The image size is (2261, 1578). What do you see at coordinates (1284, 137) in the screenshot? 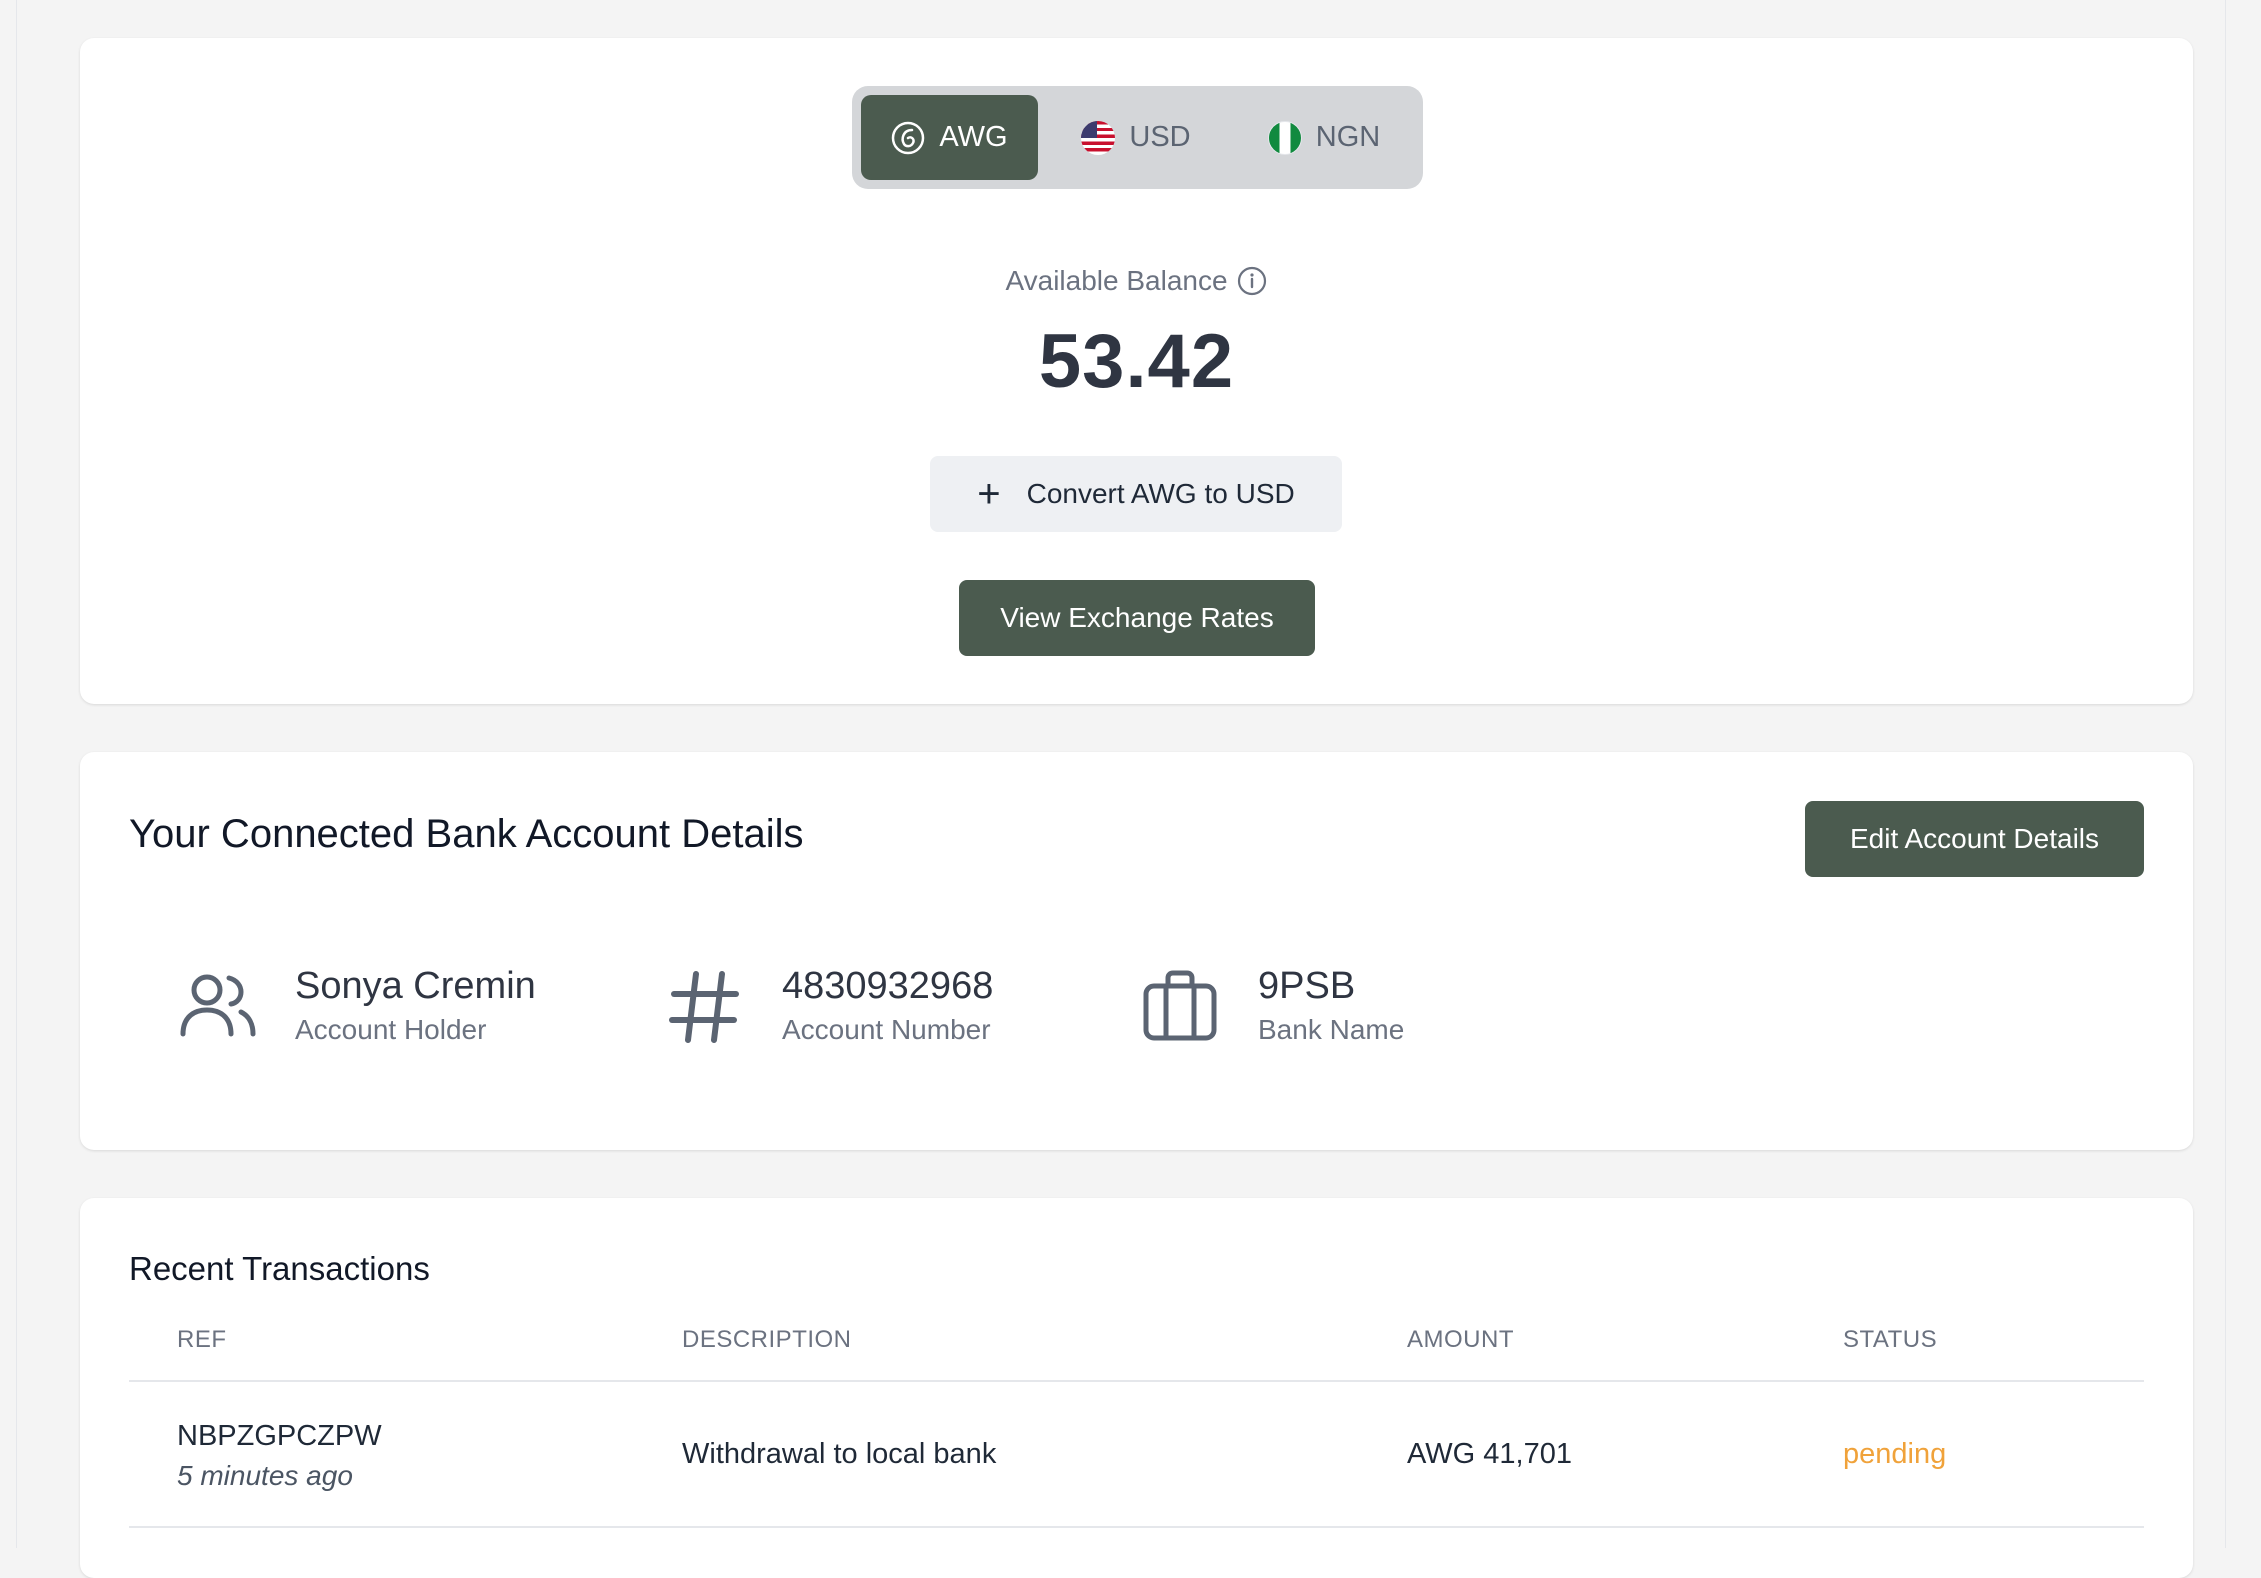
I see `ng-flag-icon` at bounding box center [1284, 137].